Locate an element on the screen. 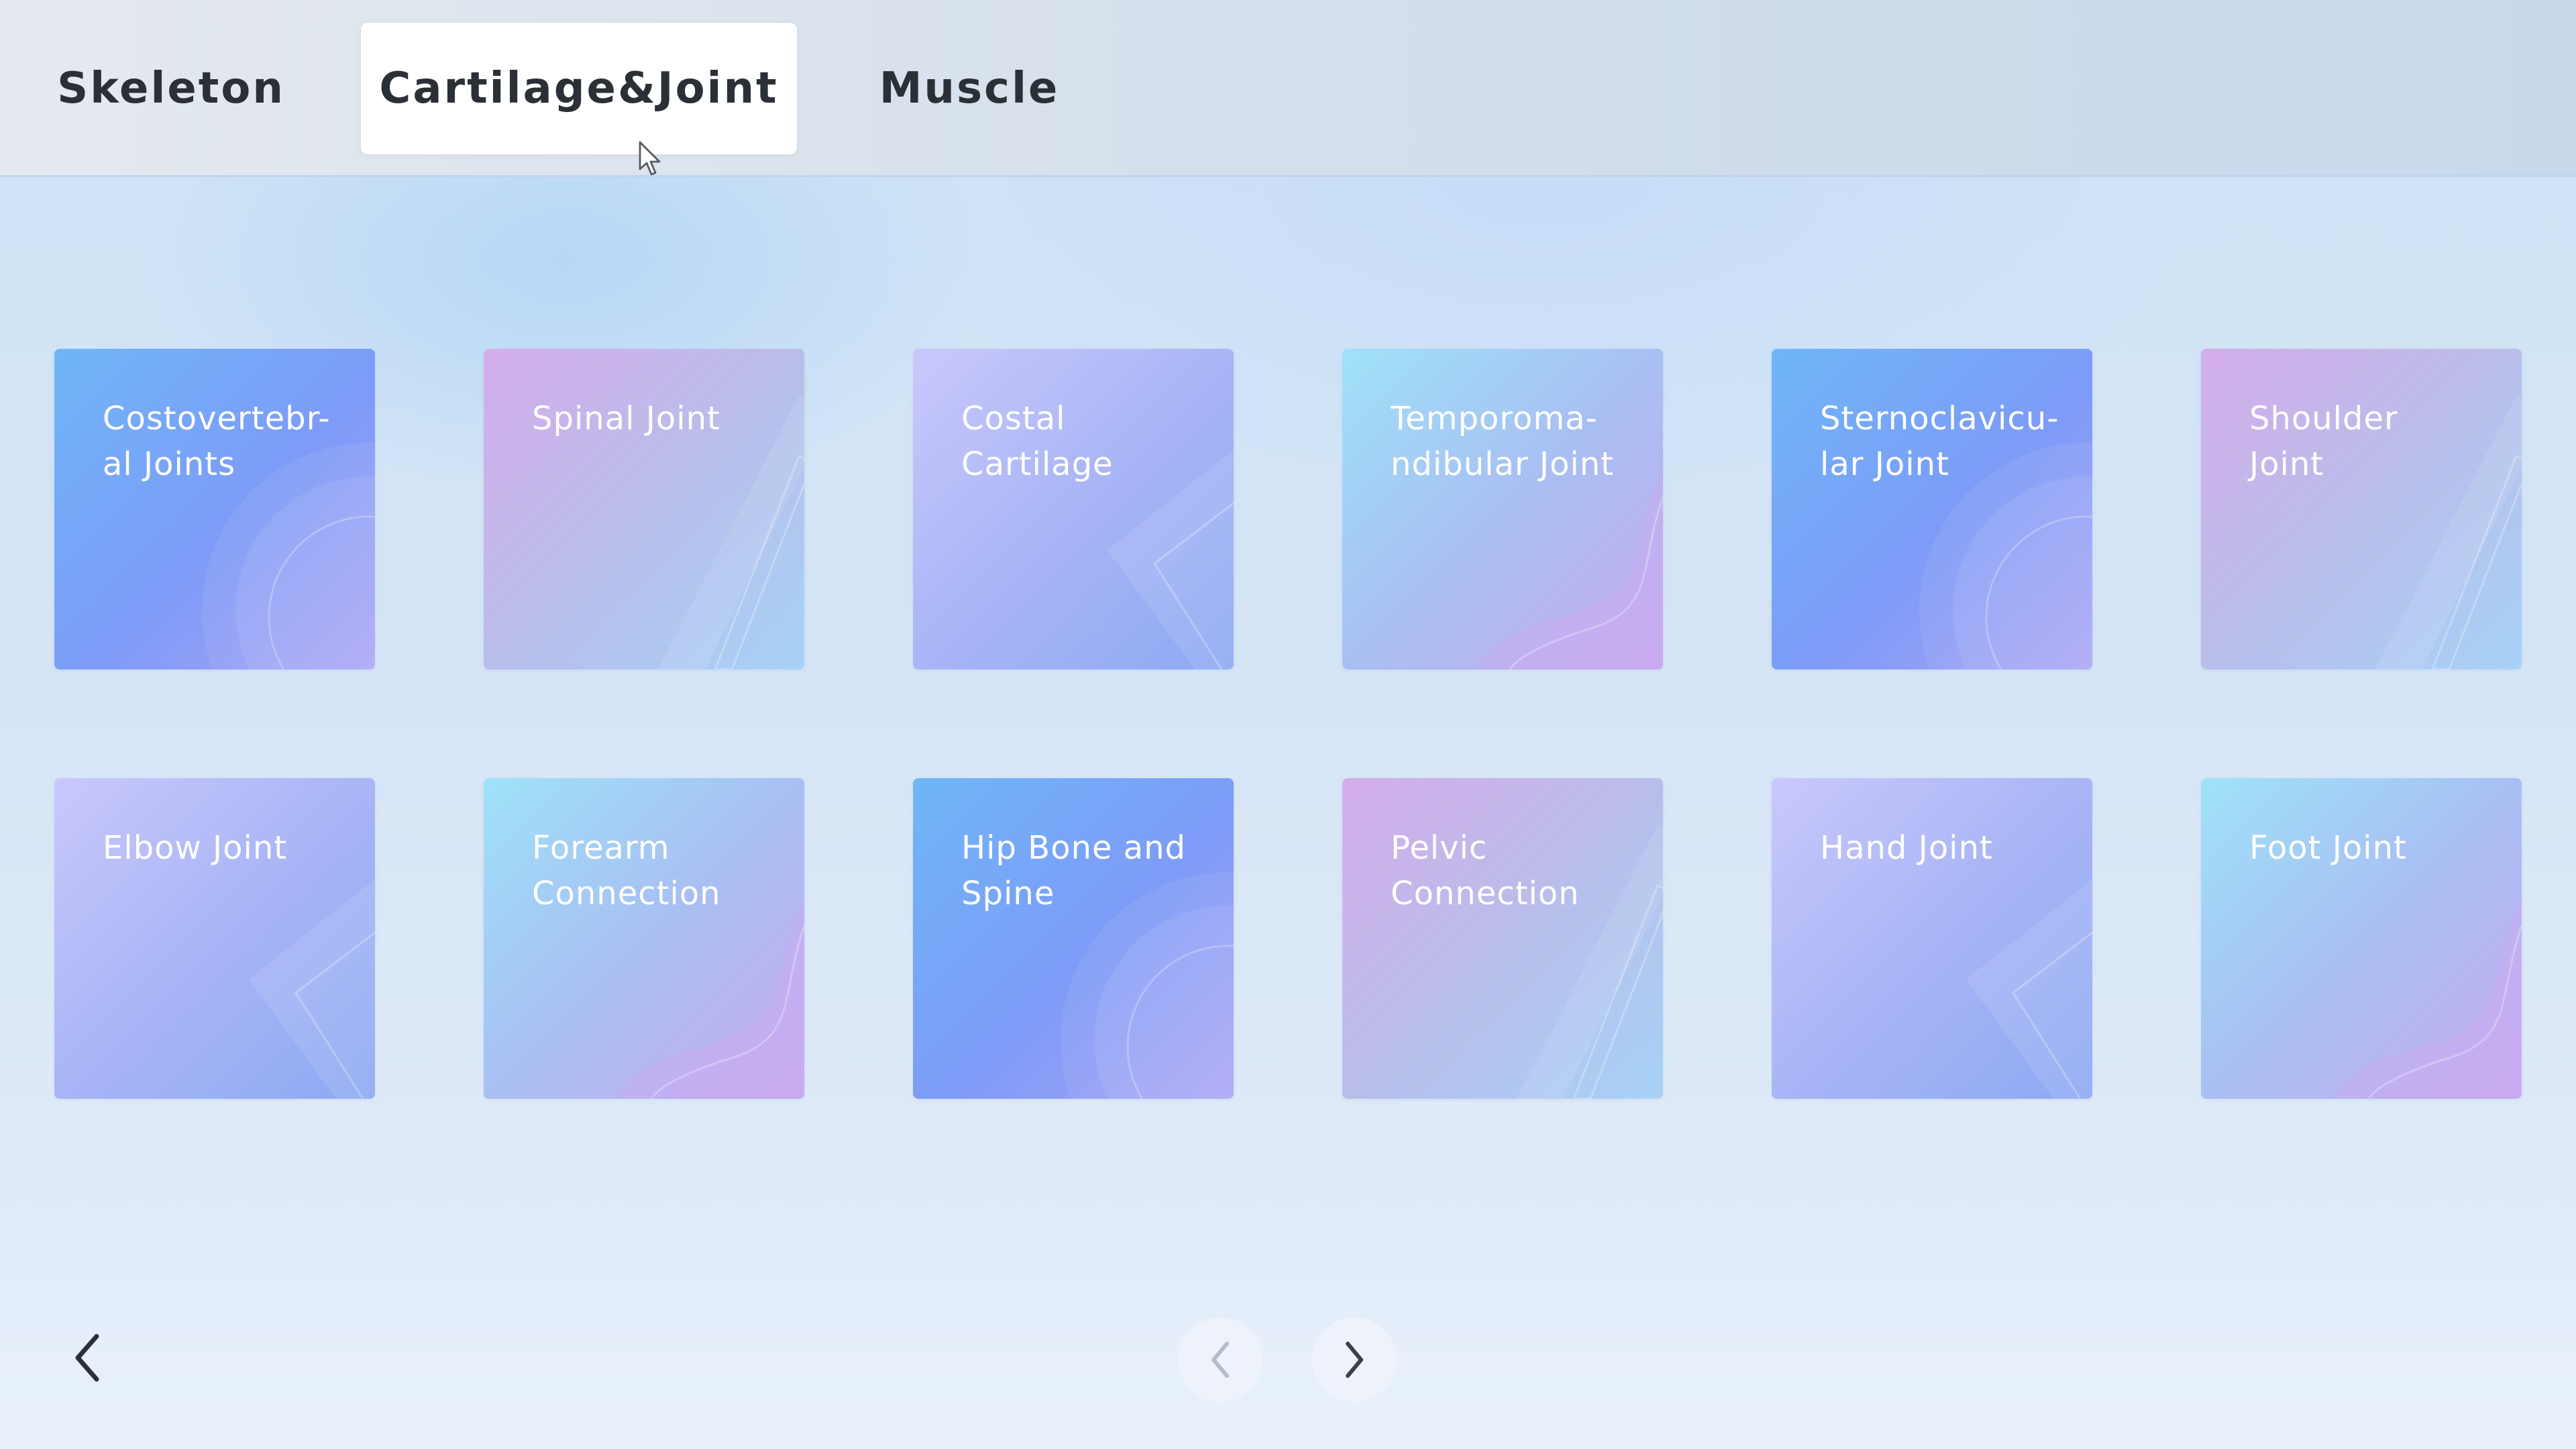 The height and width of the screenshot is (1449, 2576). tab-cartilage-joint: Cartilage&Joint is located at coordinates (579, 88).